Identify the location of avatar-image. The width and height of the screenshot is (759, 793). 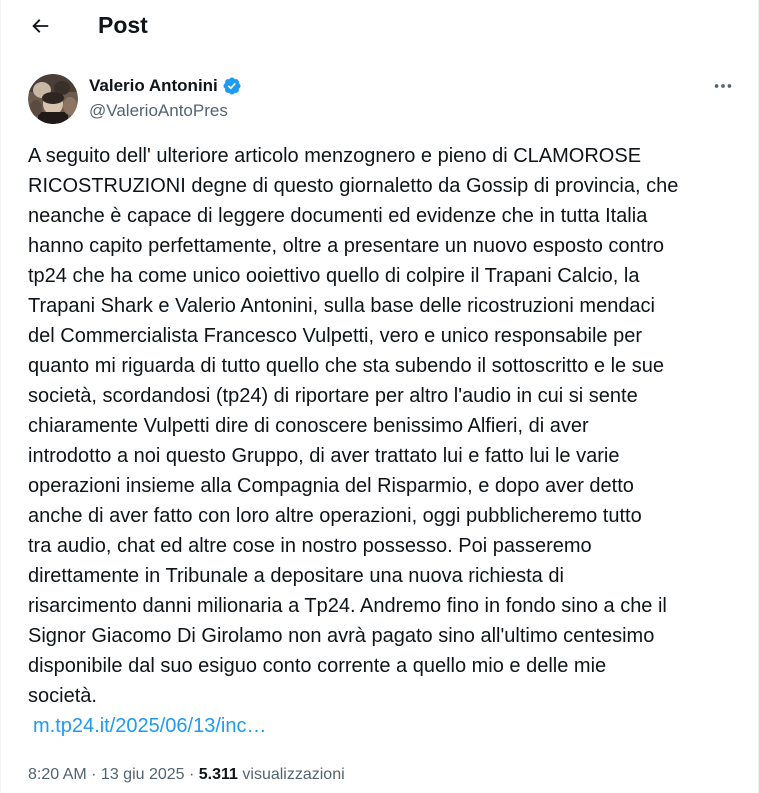
(53, 99).